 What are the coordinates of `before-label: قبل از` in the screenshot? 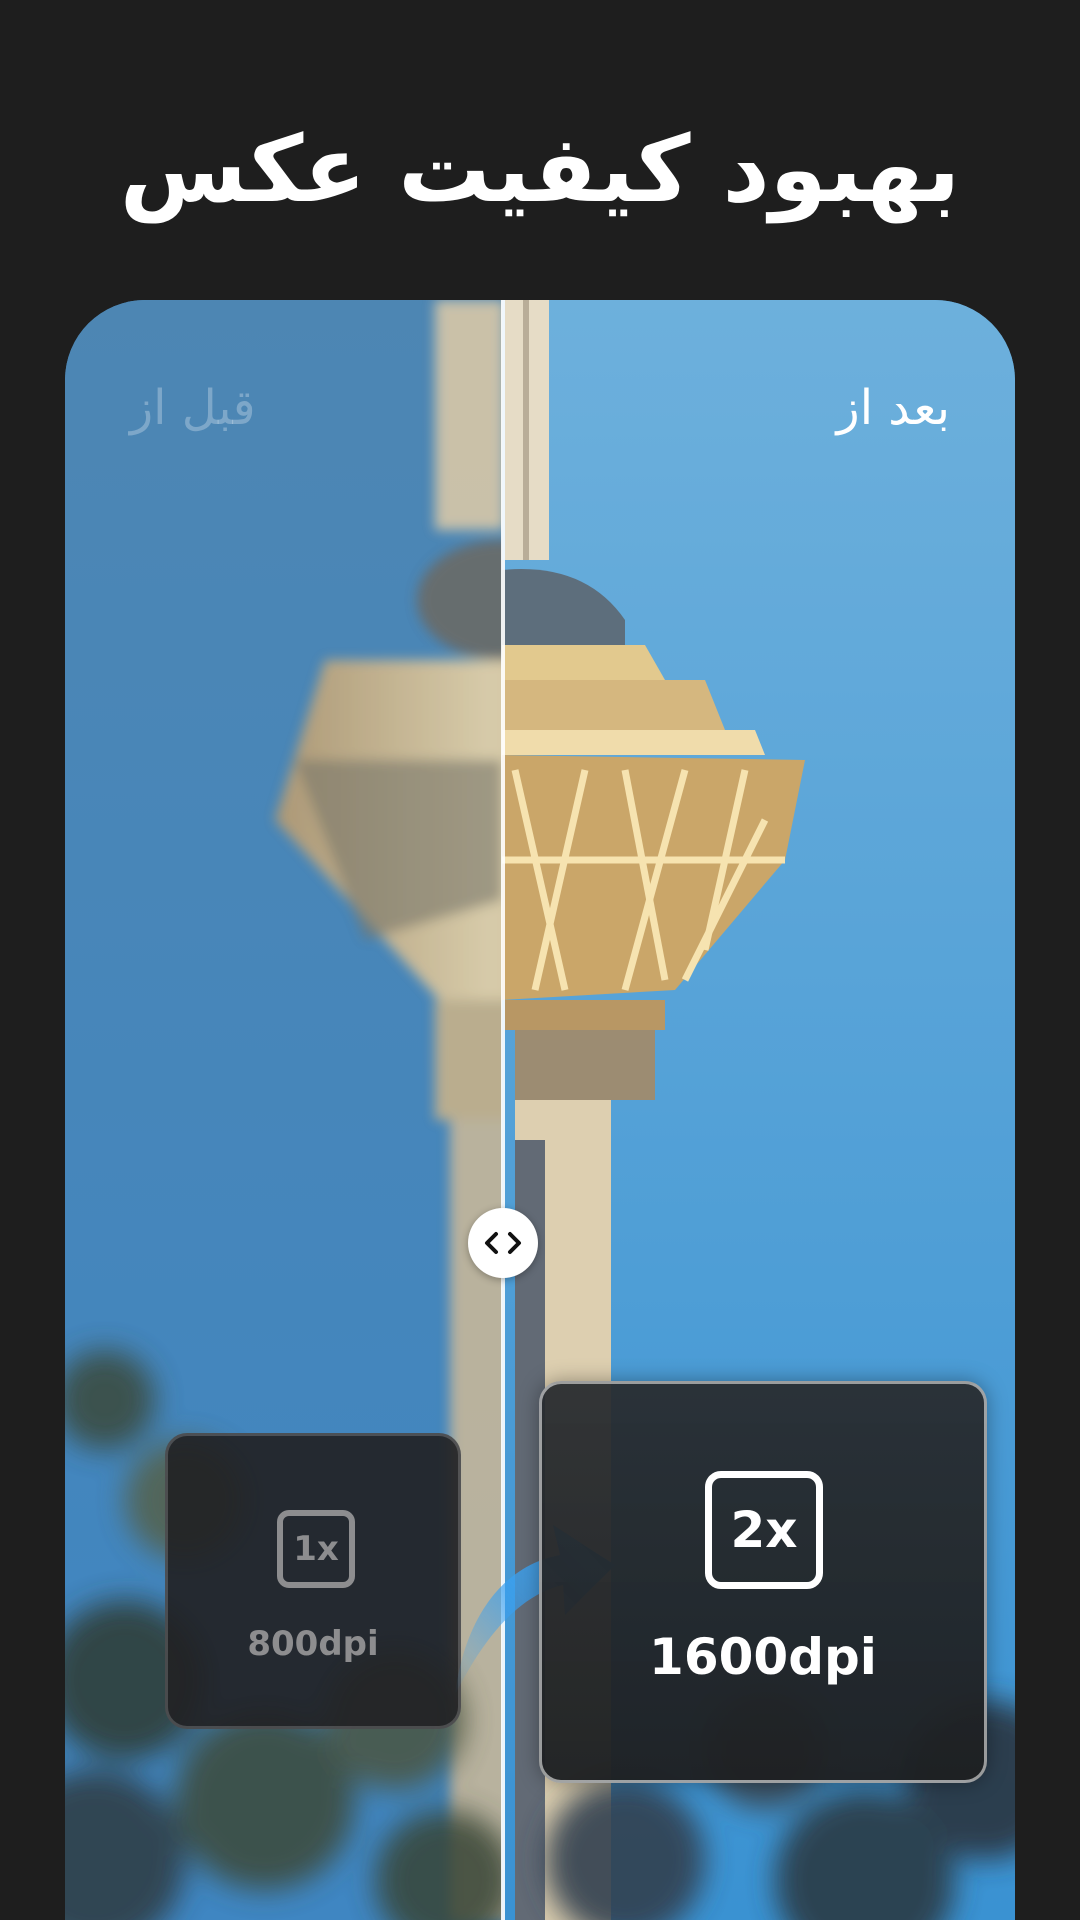 It's located at (193, 408).